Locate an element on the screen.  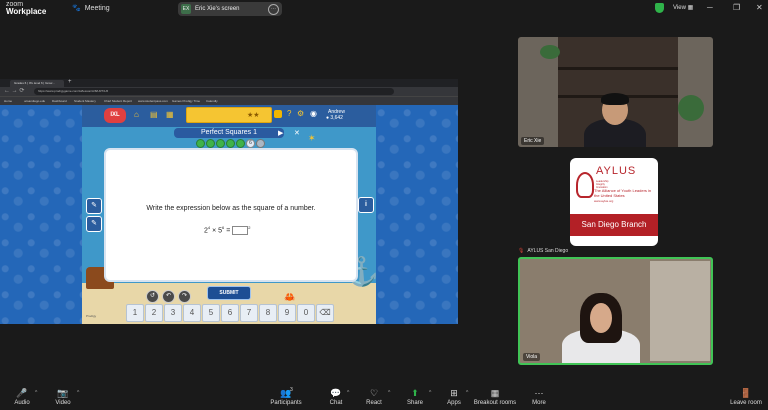
screen-share-indicator: EX Eric Xie's screen ⋯ is located at coordinates (230, 9).